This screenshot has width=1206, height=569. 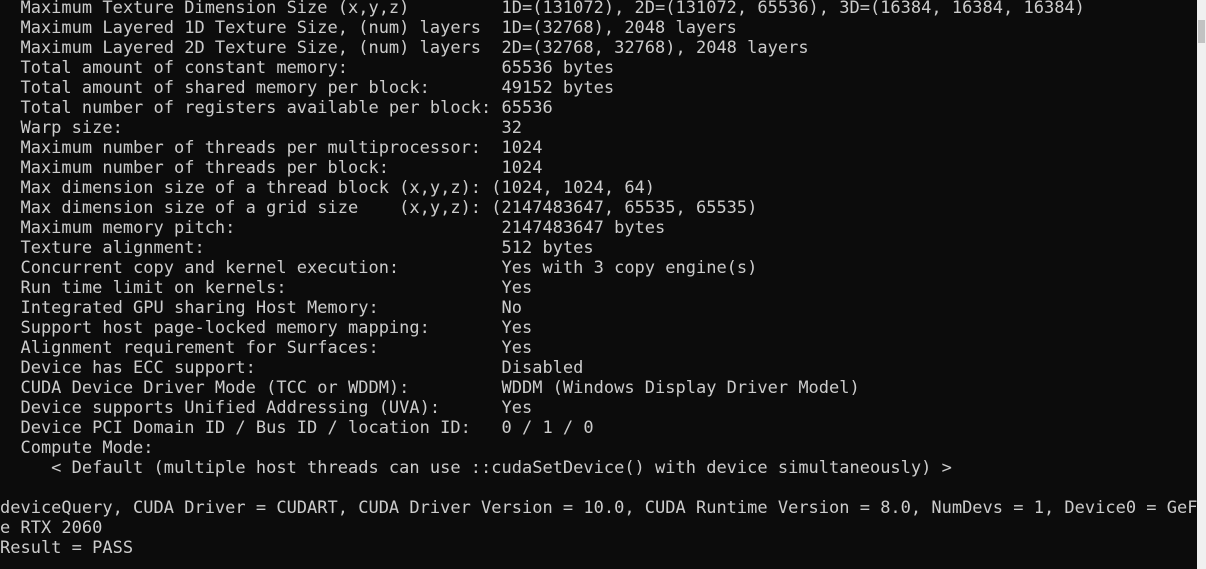 I want to click on output-line: Device has ECC support: Disabled, so click(x=292, y=368).